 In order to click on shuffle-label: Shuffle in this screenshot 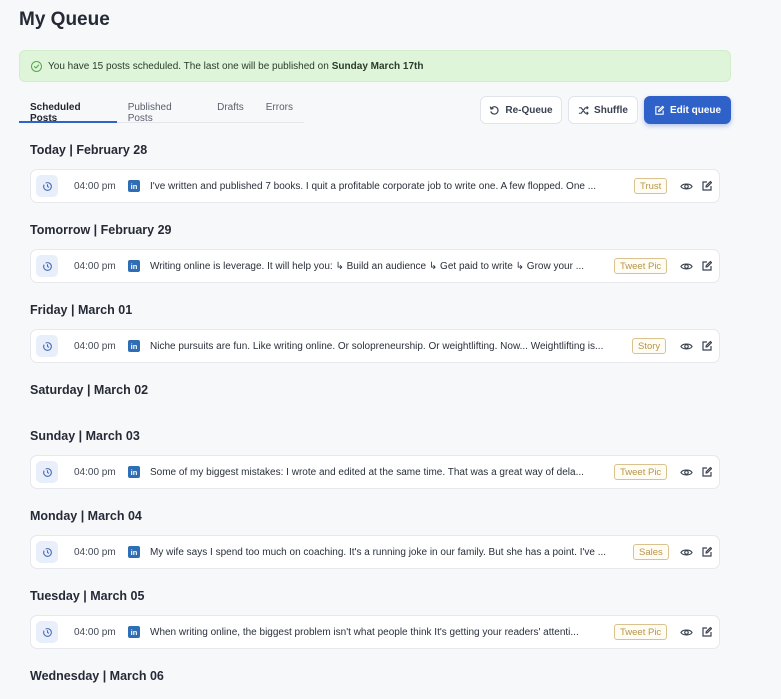, I will do `click(611, 110)`.